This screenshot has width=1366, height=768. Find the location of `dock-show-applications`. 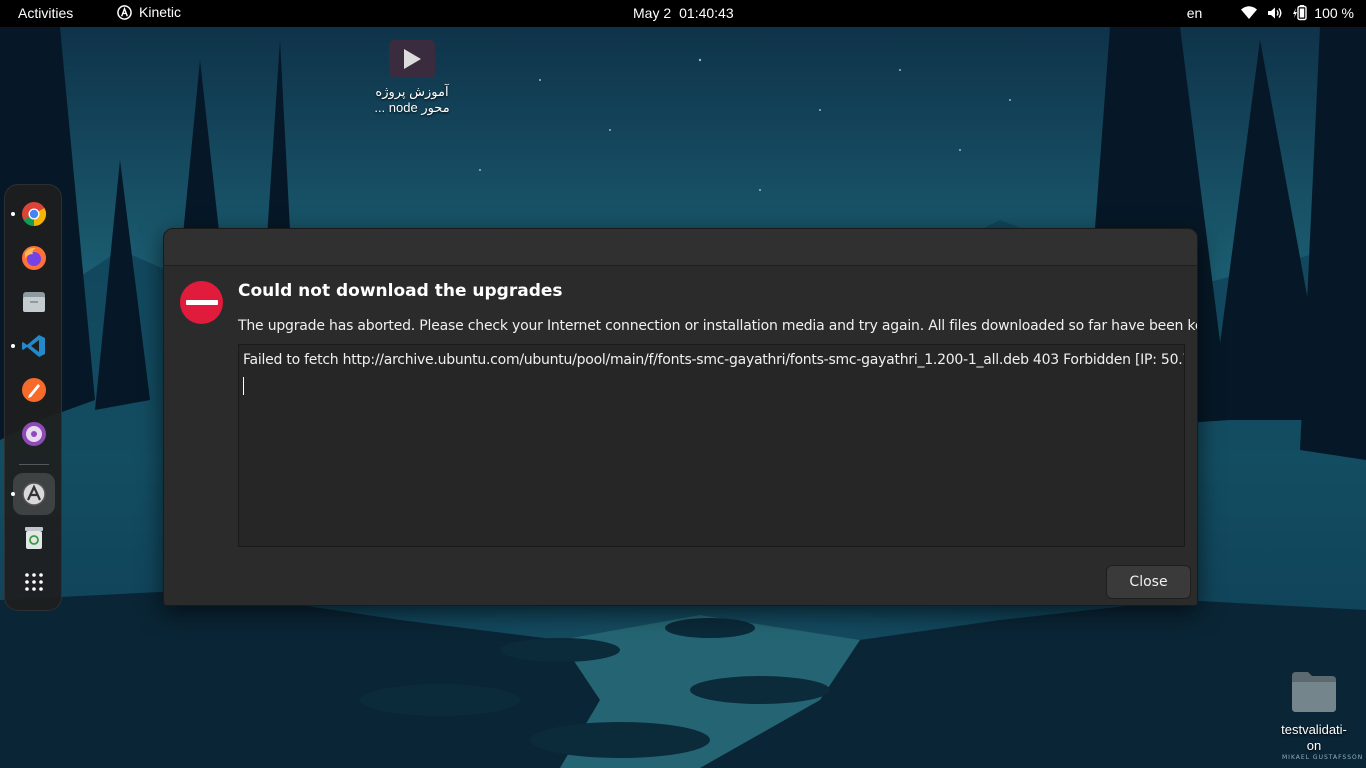

dock-show-applications is located at coordinates (34, 582).